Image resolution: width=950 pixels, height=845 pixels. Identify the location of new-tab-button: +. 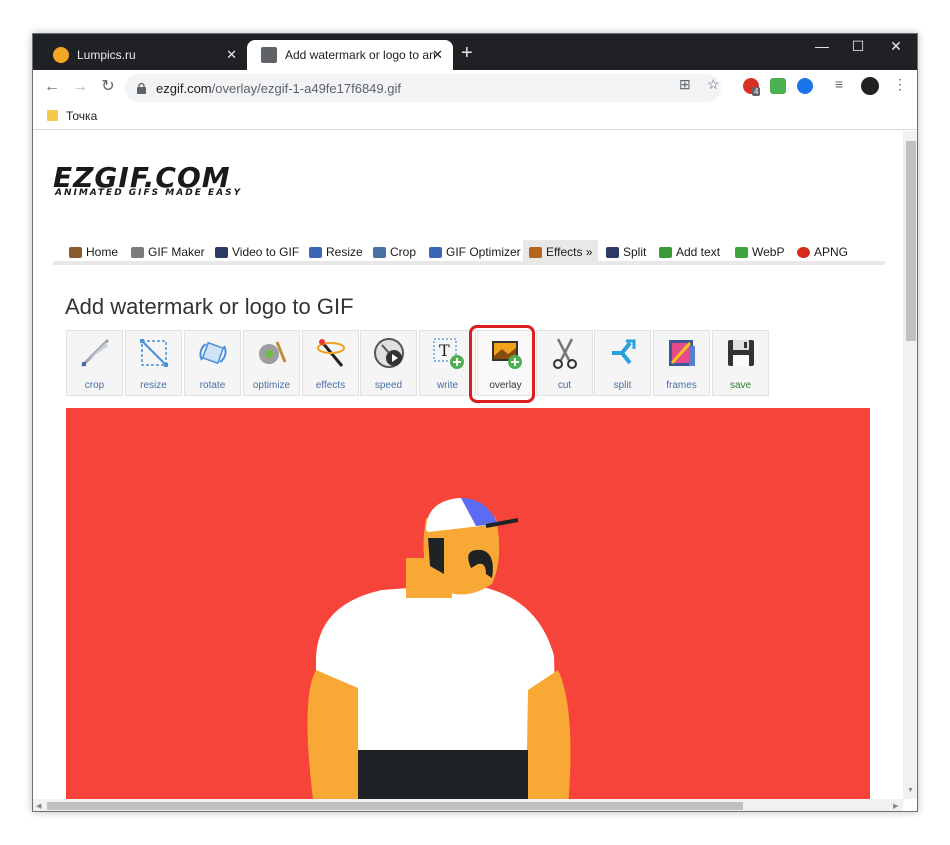
(467, 53).